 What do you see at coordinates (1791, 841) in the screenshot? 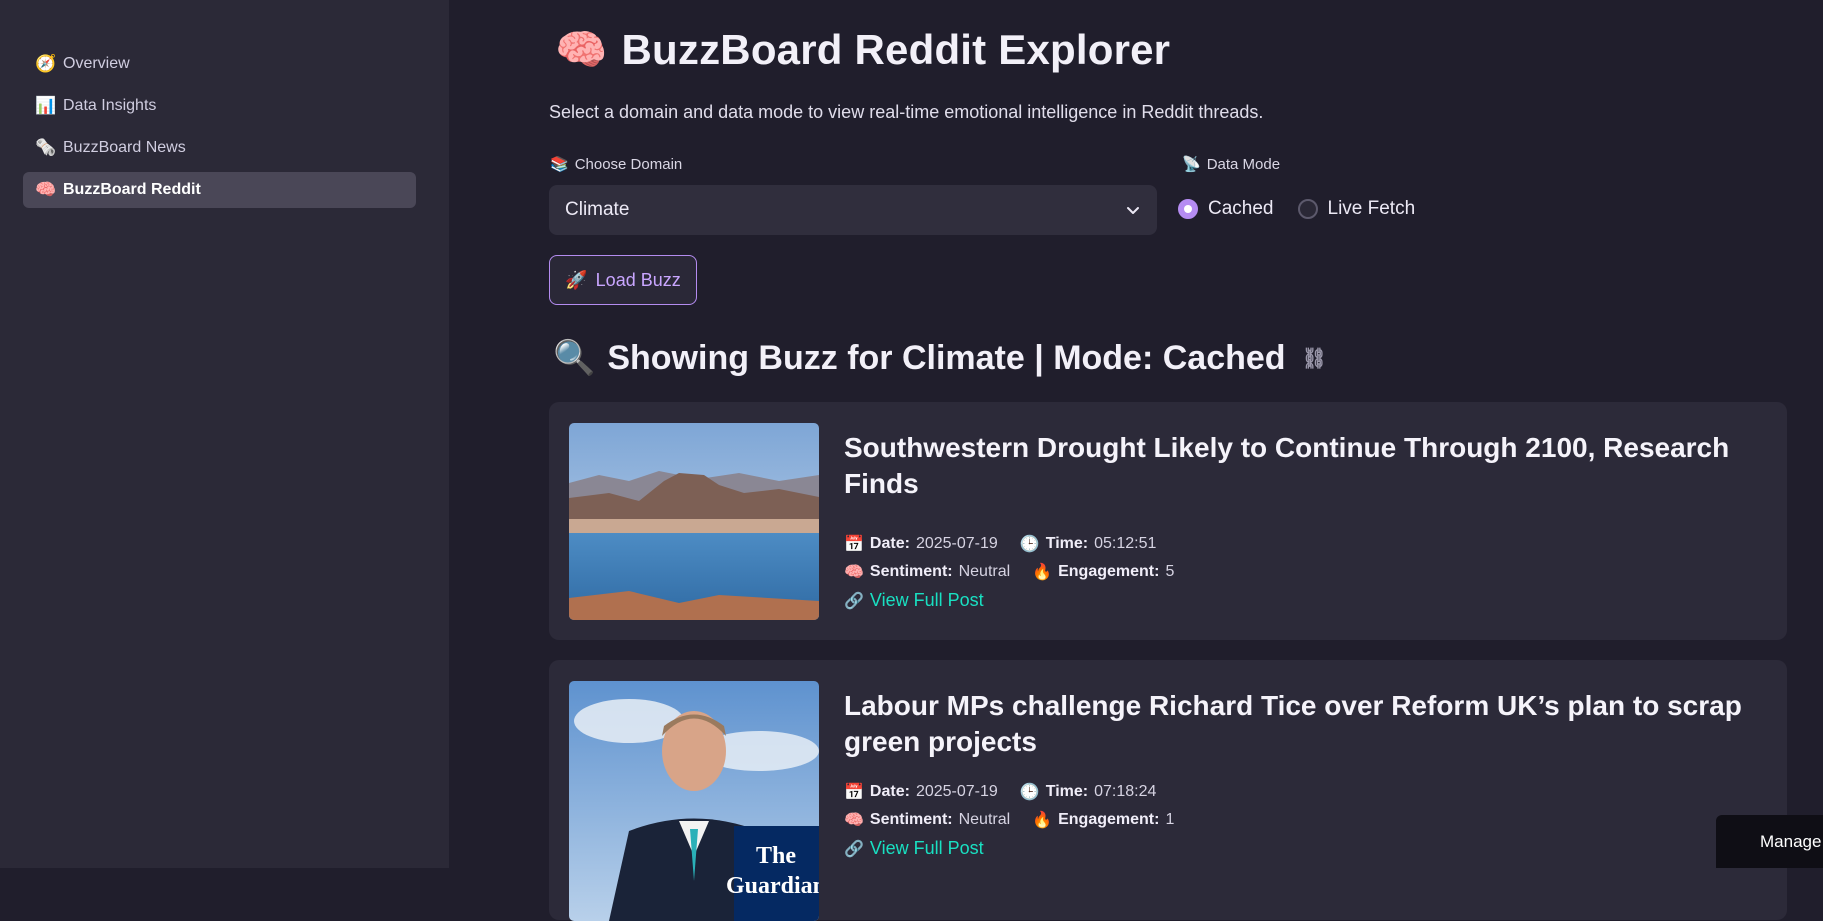
I see `manage-app-label: Manage app` at bounding box center [1791, 841].